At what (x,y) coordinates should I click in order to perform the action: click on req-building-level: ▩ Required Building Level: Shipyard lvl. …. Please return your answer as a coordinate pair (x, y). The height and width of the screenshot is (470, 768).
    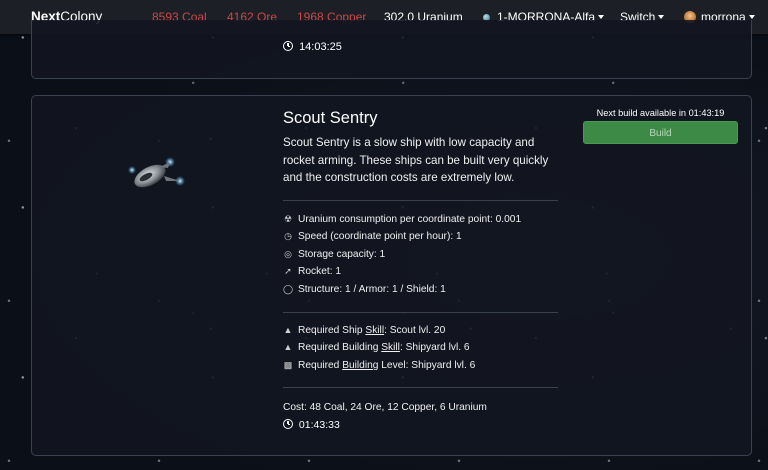
    Looking at the image, I should click on (379, 365).